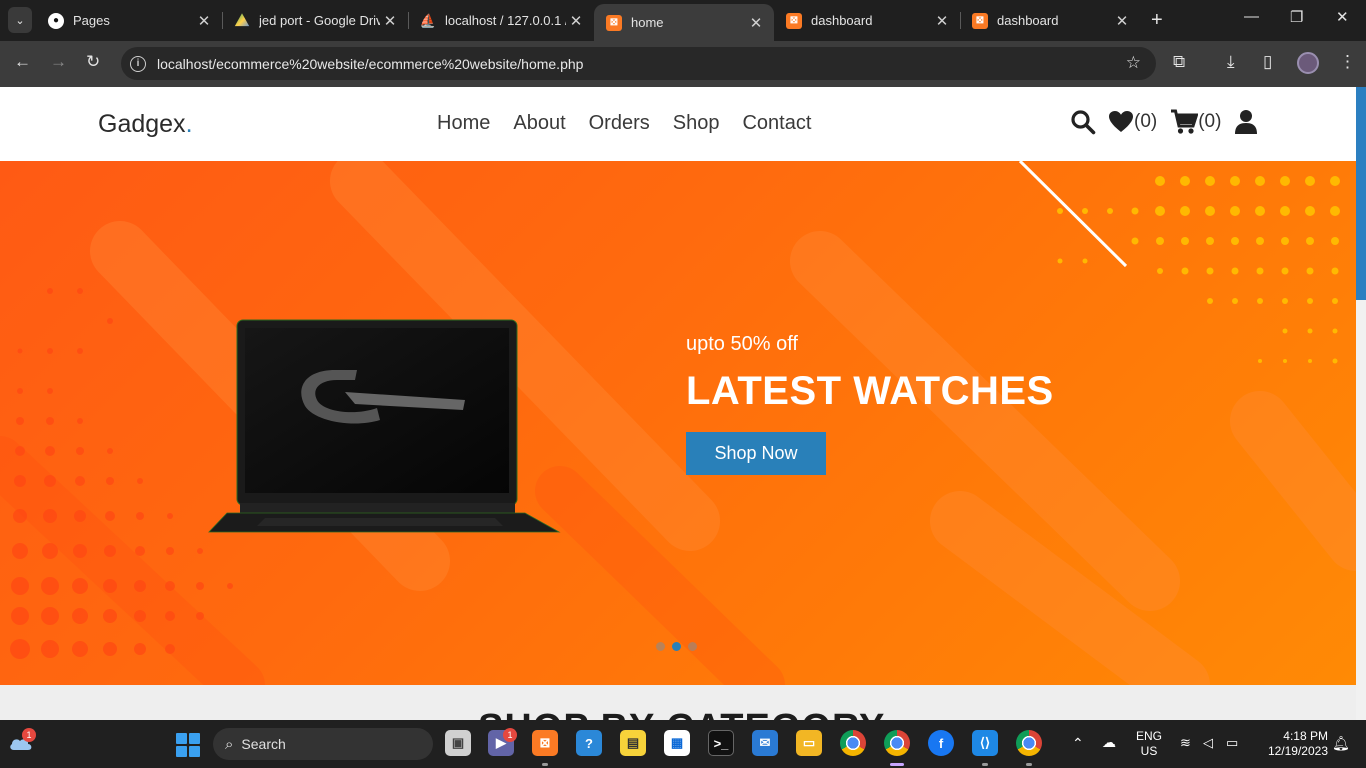 Image resolution: width=1366 pixels, height=768 pixels. Describe the element at coordinates (1308, 63) in the screenshot. I see `profile-avatar` at that location.